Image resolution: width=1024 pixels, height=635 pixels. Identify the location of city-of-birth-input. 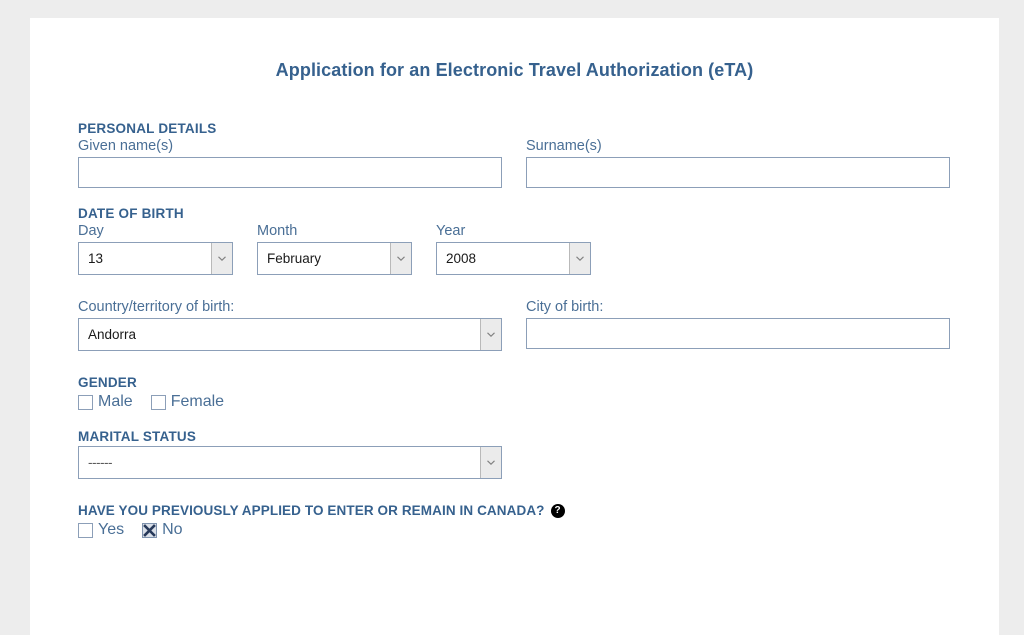
(738, 333).